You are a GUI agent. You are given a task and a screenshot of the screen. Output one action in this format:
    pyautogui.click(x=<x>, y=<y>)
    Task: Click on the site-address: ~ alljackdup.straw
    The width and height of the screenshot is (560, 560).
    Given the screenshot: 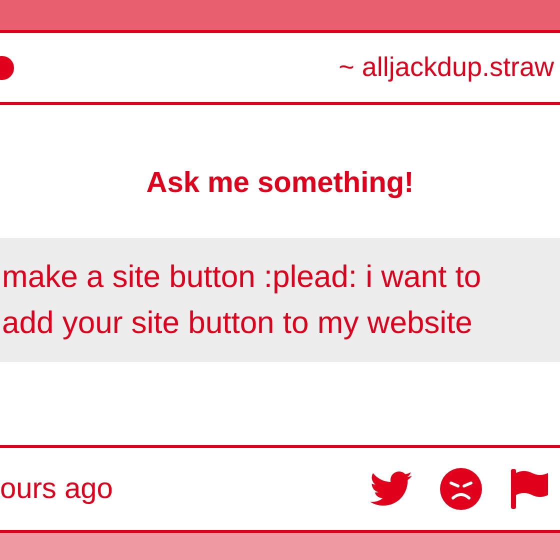 What is the action you would take?
    pyautogui.click(x=446, y=67)
    